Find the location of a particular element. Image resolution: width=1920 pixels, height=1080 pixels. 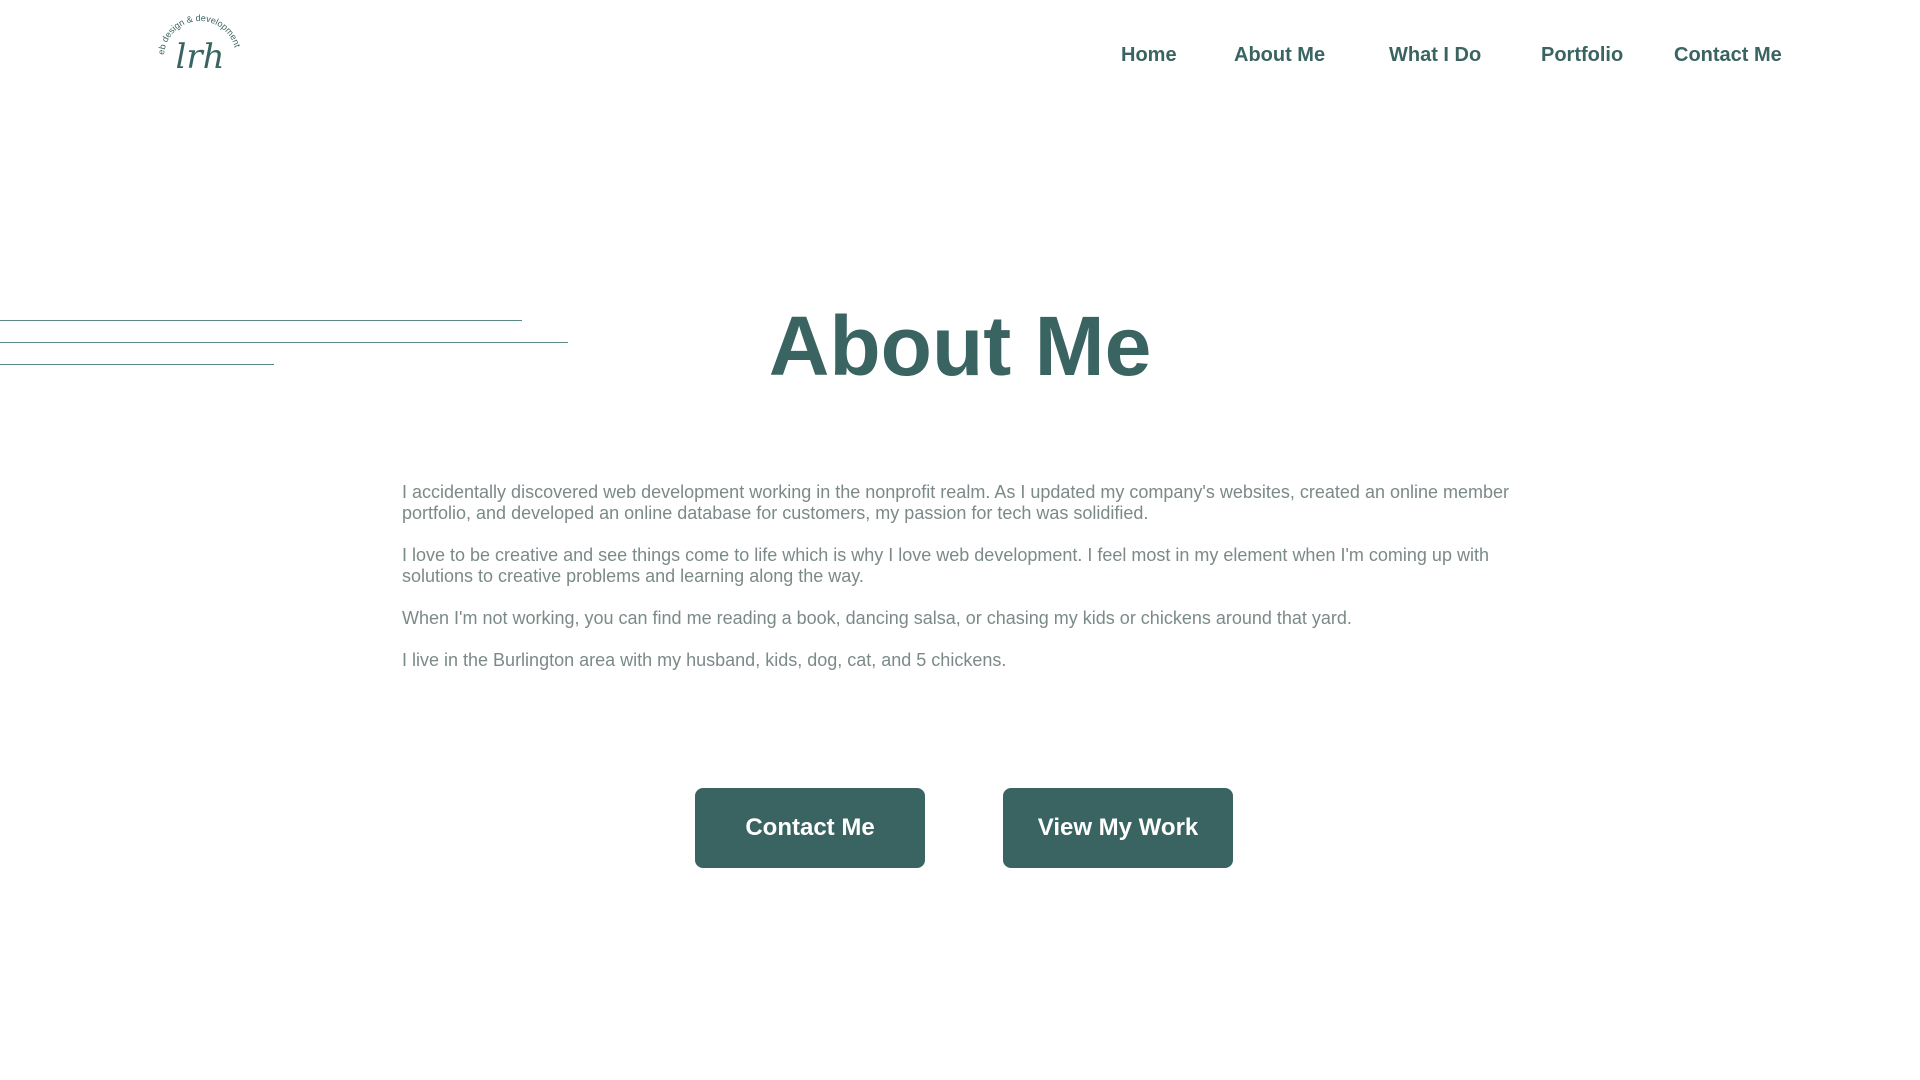

contact-me-button: Contact Me is located at coordinates (810, 828).